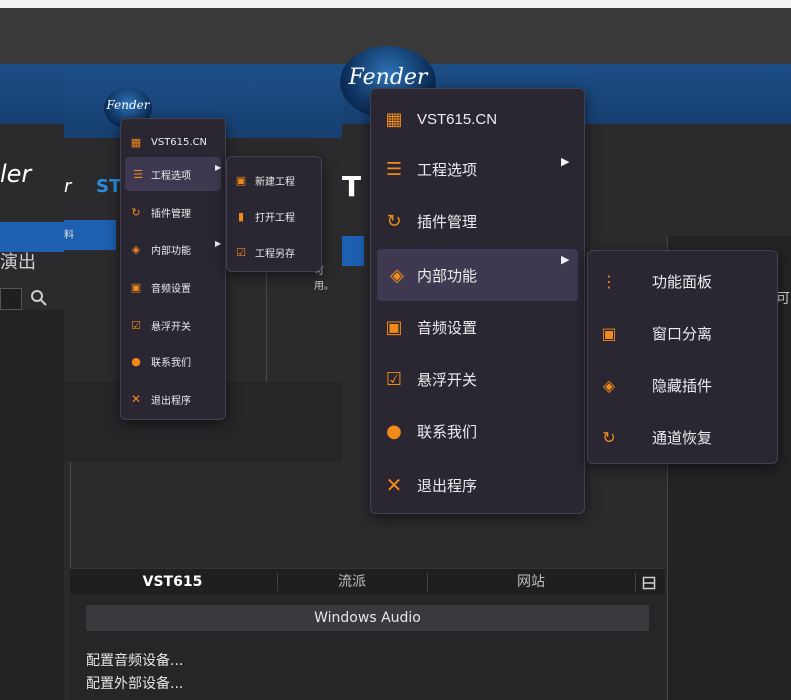 This screenshot has width=791, height=700. I want to click on small-menu-item-vst615: ▦ VST615.CN, so click(173, 142).